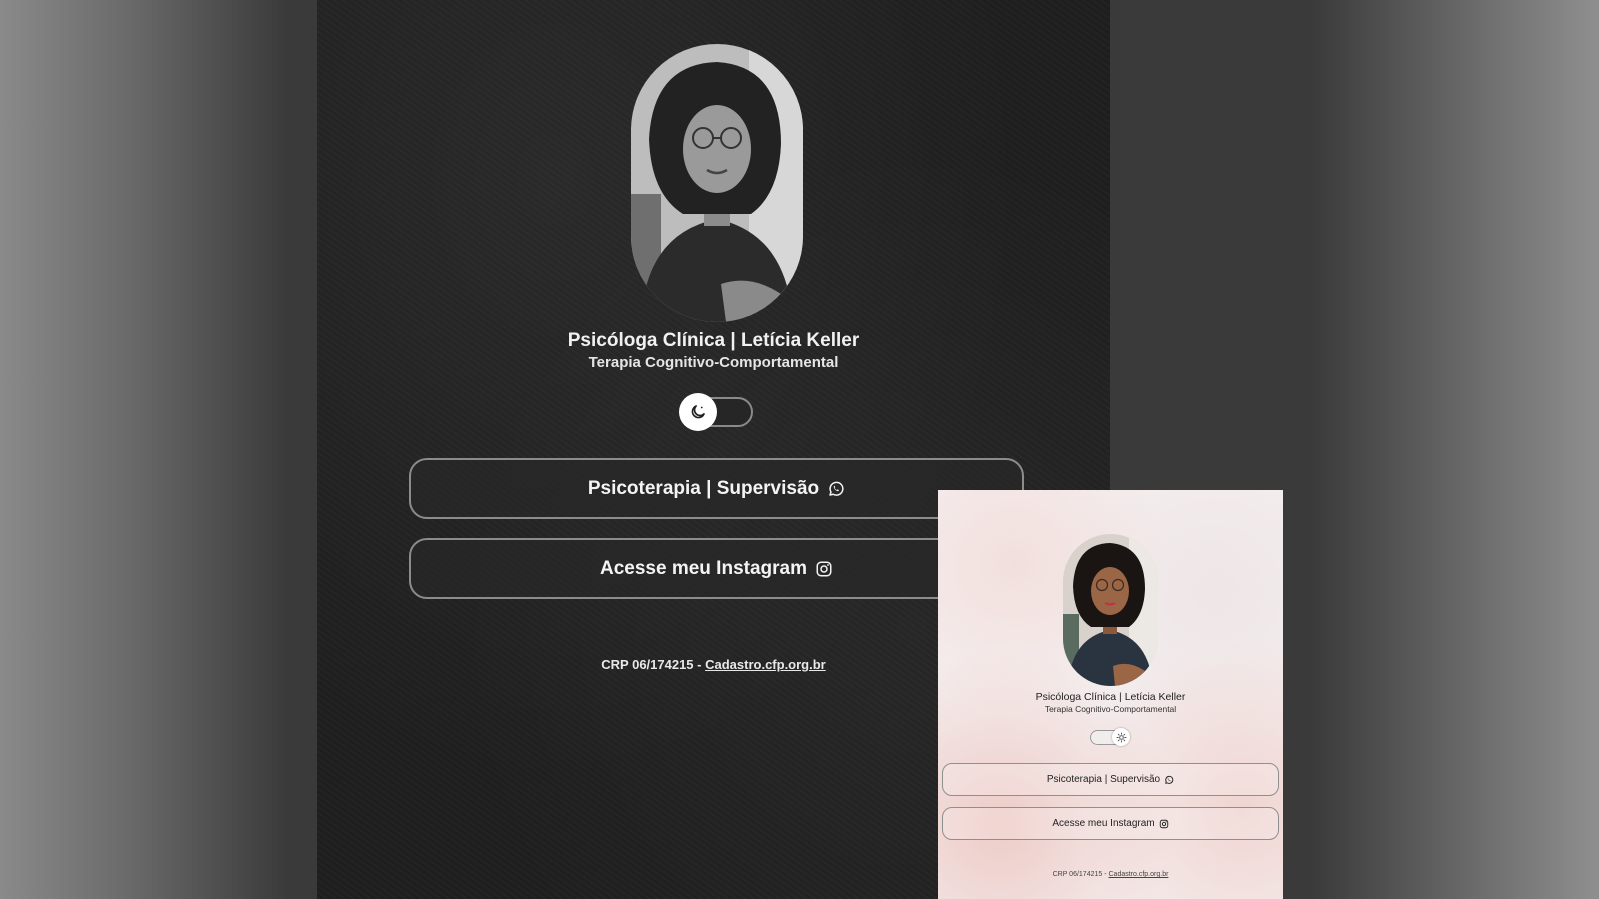  I want to click on registration-footer: CRP 06/174215 - Cadastro.cfp.org.br, so click(1110, 874).